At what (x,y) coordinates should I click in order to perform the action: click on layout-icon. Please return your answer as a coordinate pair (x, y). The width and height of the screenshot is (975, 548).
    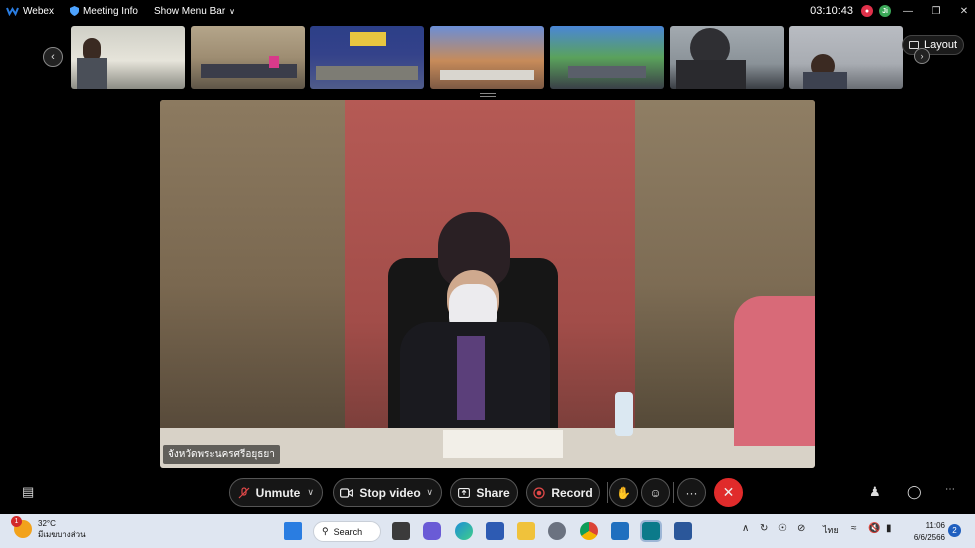
    Looking at the image, I should click on (913, 45).